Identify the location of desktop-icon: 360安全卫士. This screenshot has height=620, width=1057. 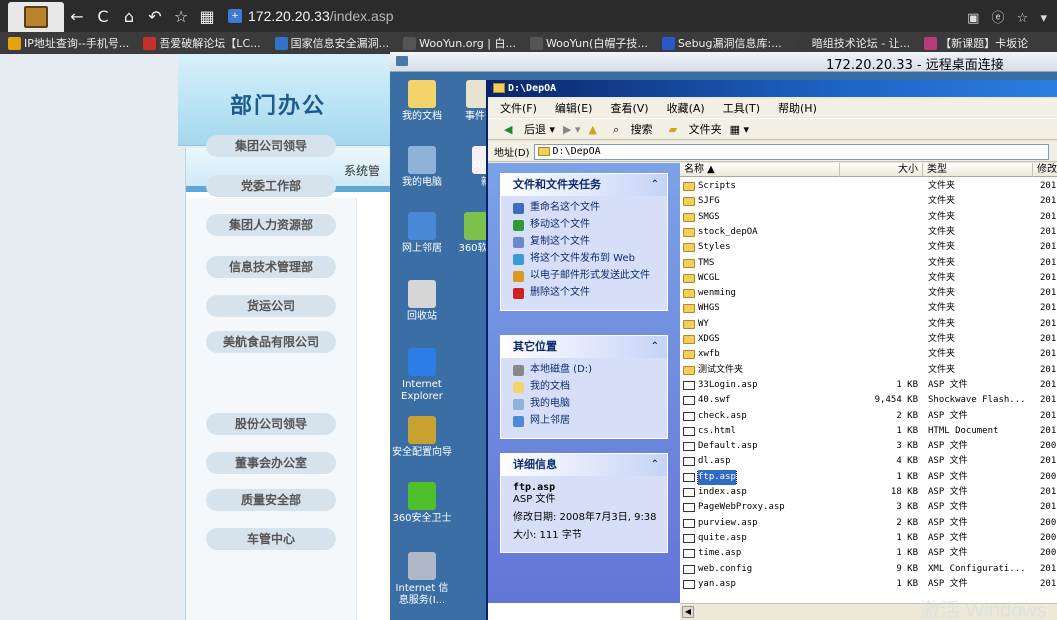
(422, 503).